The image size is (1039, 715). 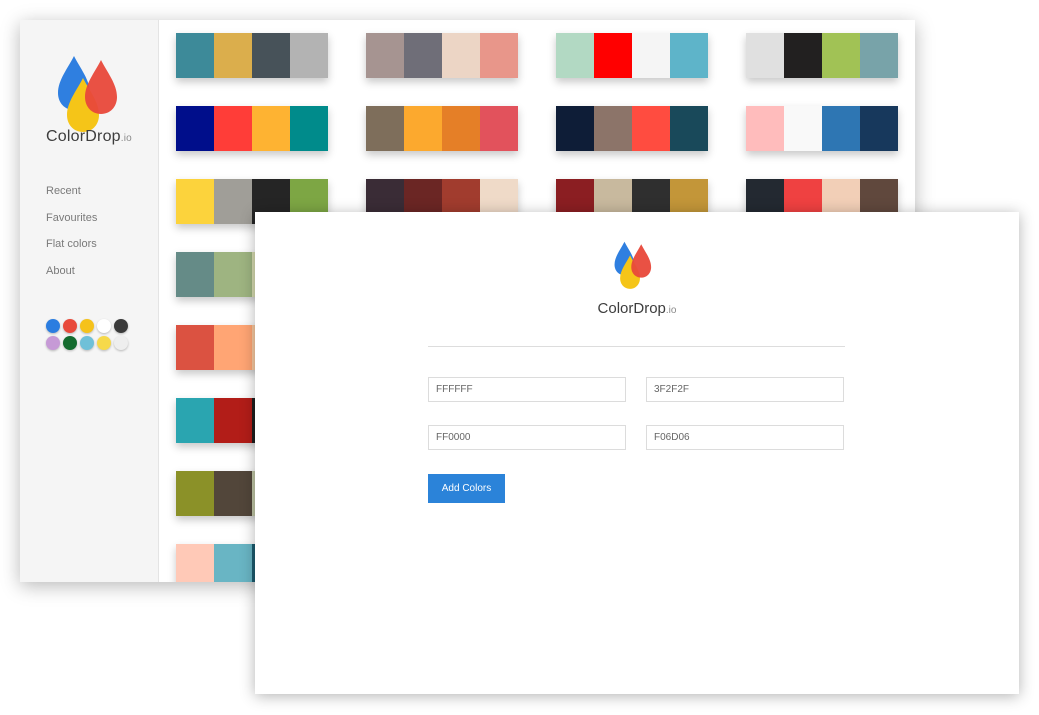 I want to click on sidebar-item-favourites: Favourites, so click(x=71, y=223).